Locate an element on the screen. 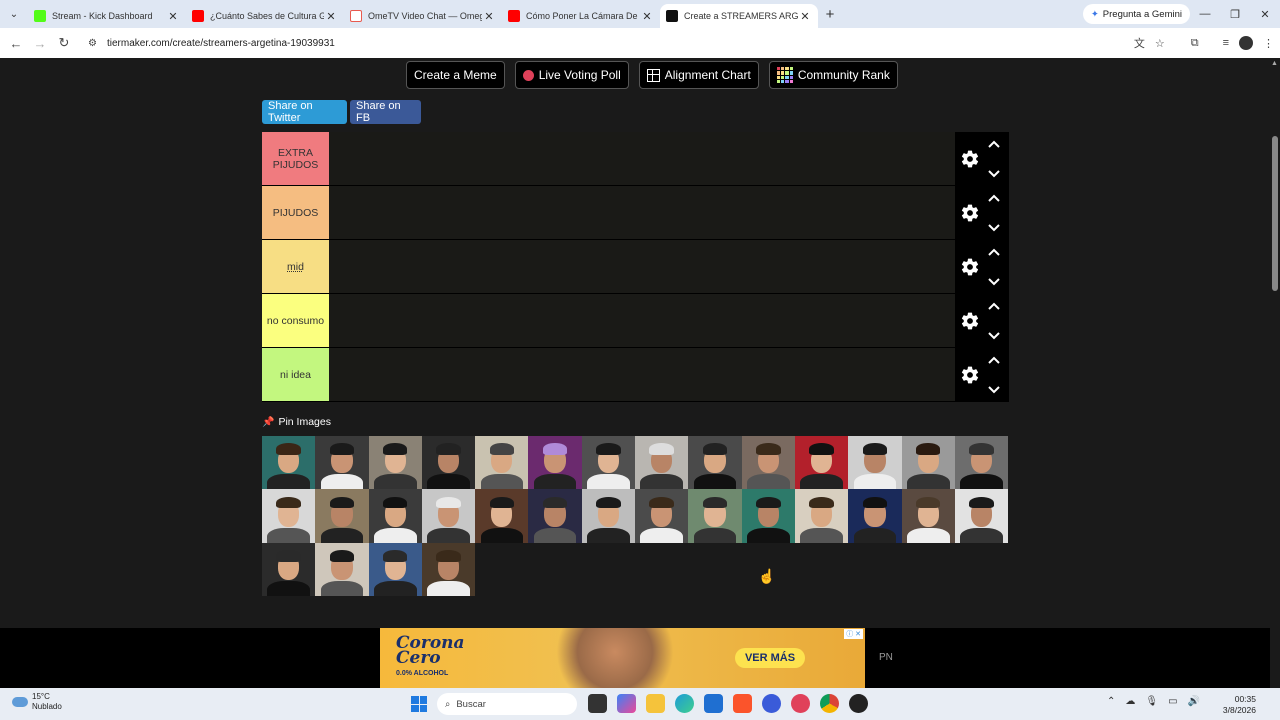  site-info-icon: ⚙ is located at coordinates (92, 43).